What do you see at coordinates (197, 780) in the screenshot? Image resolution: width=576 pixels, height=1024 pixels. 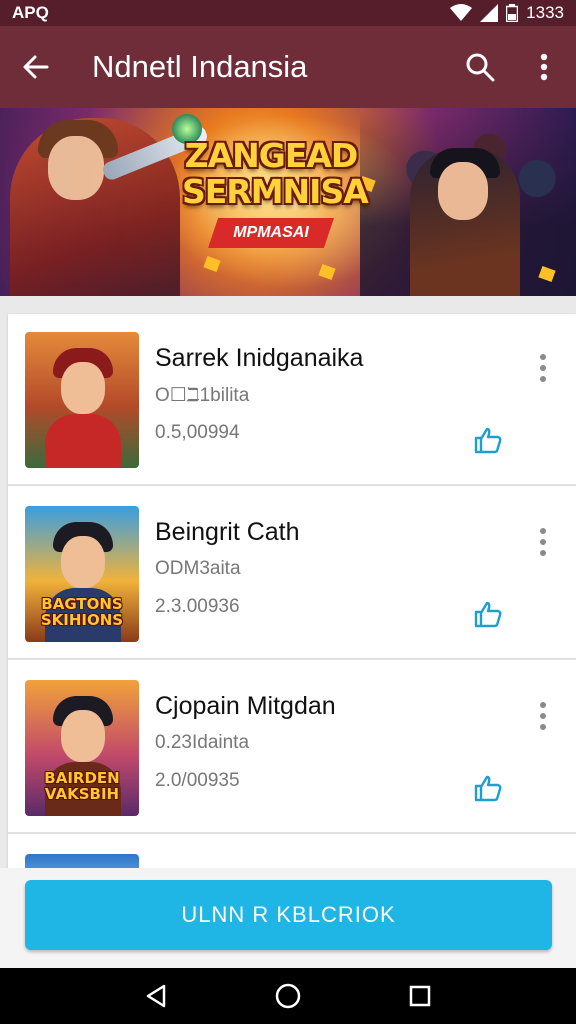 I see `item-size: 2.0/00935` at bounding box center [197, 780].